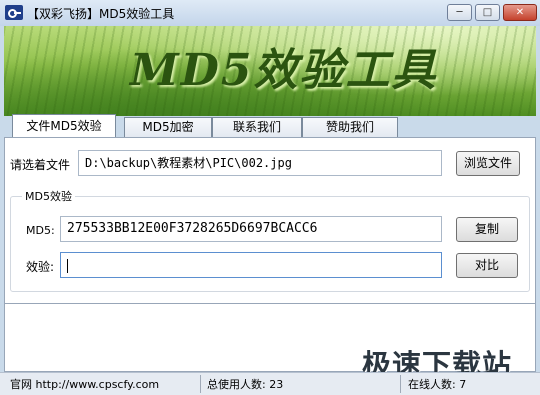 The width and height of the screenshot is (540, 395). Describe the element at coordinates (487, 265) in the screenshot. I see `compare-button: 对比` at that location.